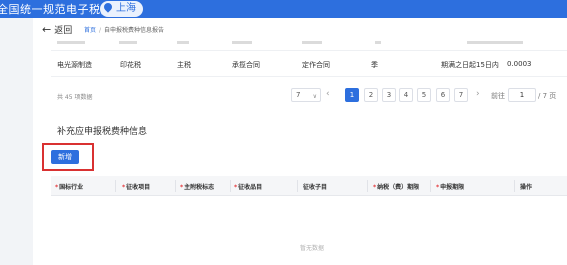 The width and height of the screenshot is (567, 265). I want to click on page-button-6: 6, so click(443, 95).